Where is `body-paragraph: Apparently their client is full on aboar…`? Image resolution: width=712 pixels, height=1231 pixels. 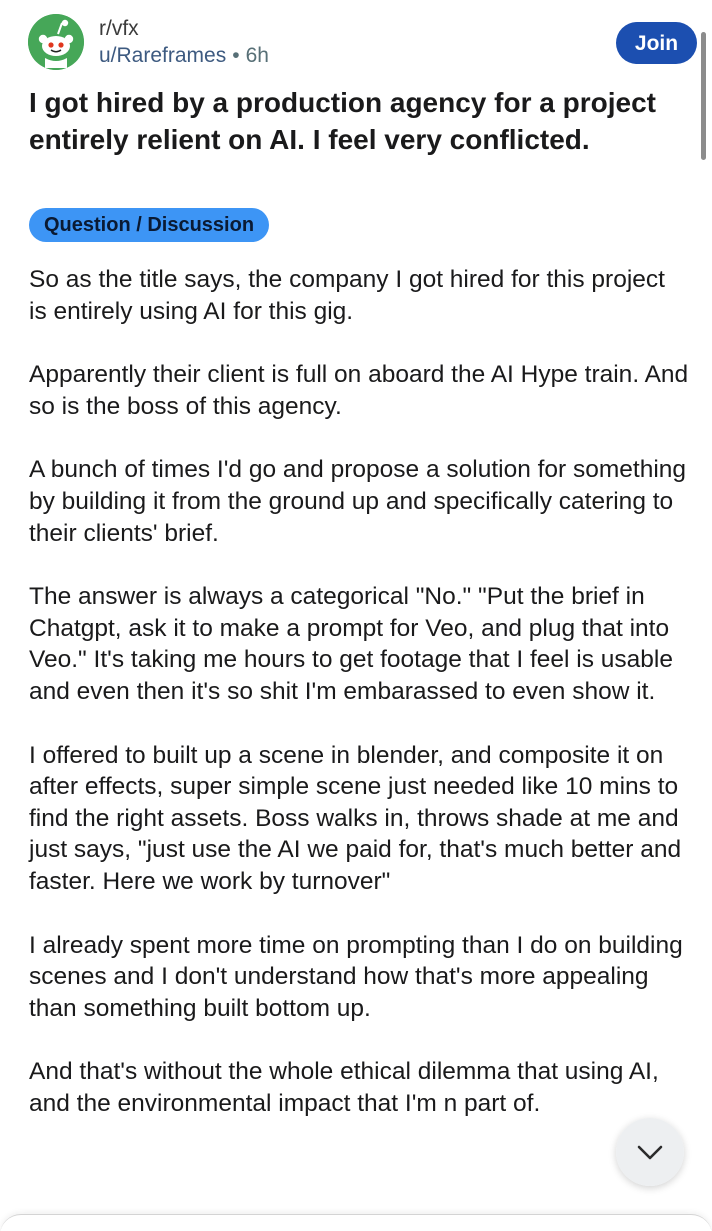 body-paragraph: Apparently their client is full on aboar… is located at coordinates (359, 390).